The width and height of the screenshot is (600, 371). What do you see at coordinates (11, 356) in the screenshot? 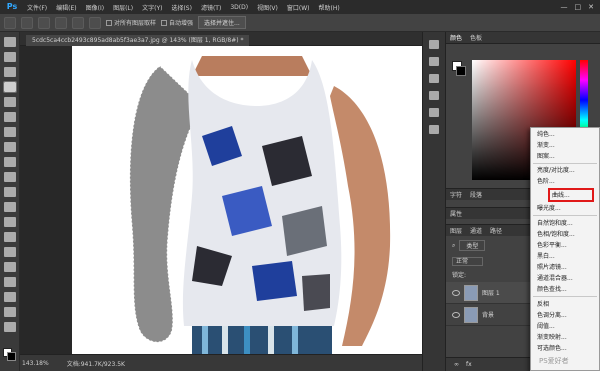
I see `background-color-swatch` at bounding box center [11, 356].